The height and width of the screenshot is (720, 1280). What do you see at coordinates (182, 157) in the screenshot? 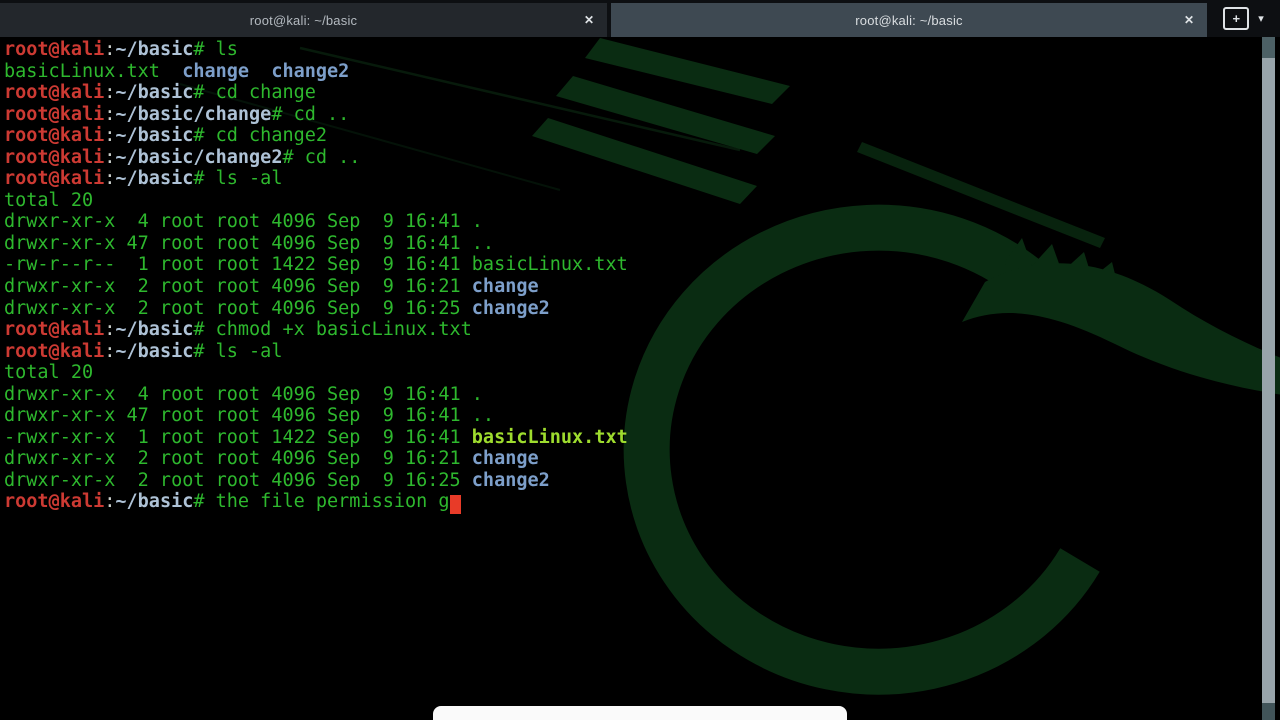
I see `terminal-line: root@kali:~/basic/change2# cd ..` at bounding box center [182, 157].